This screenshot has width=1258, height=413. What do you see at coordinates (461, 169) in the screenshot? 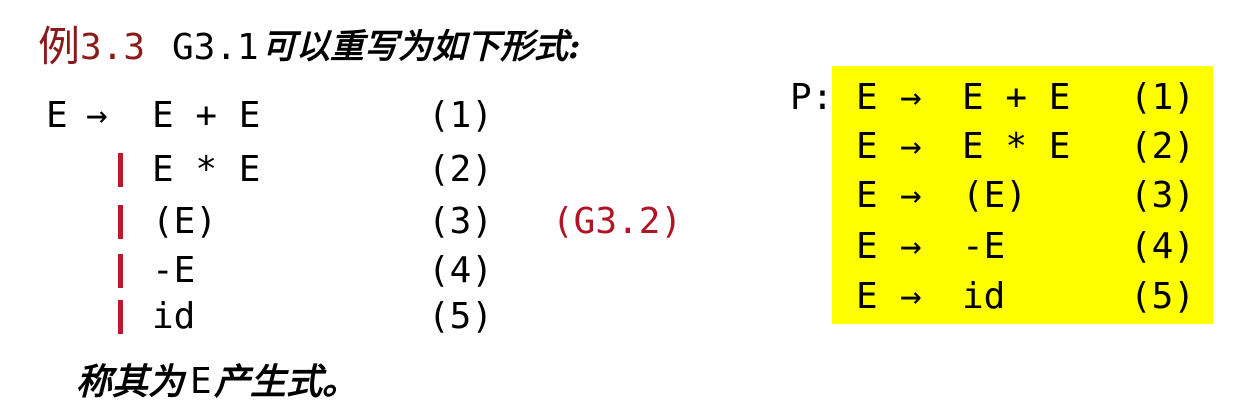
I see `rule-number: (2)` at bounding box center [461, 169].